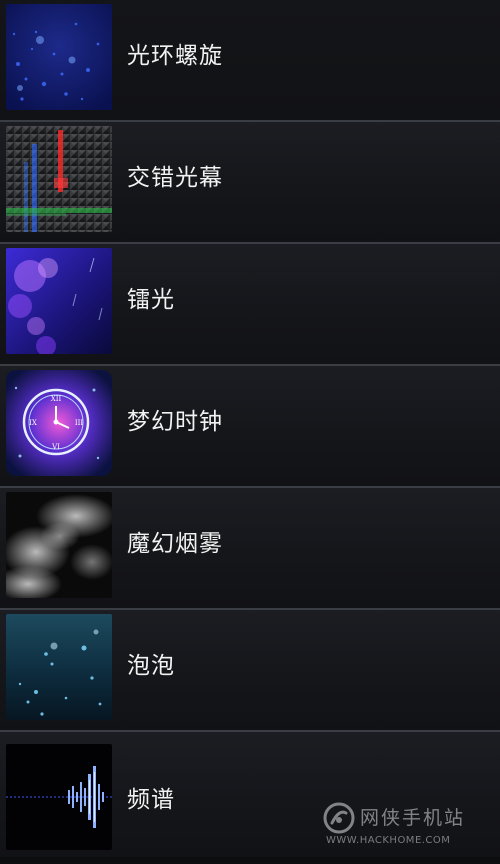  What do you see at coordinates (175, 544) in the screenshot?
I see `wallpaper-label: 魔幻烟雾` at bounding box center [175, 544].